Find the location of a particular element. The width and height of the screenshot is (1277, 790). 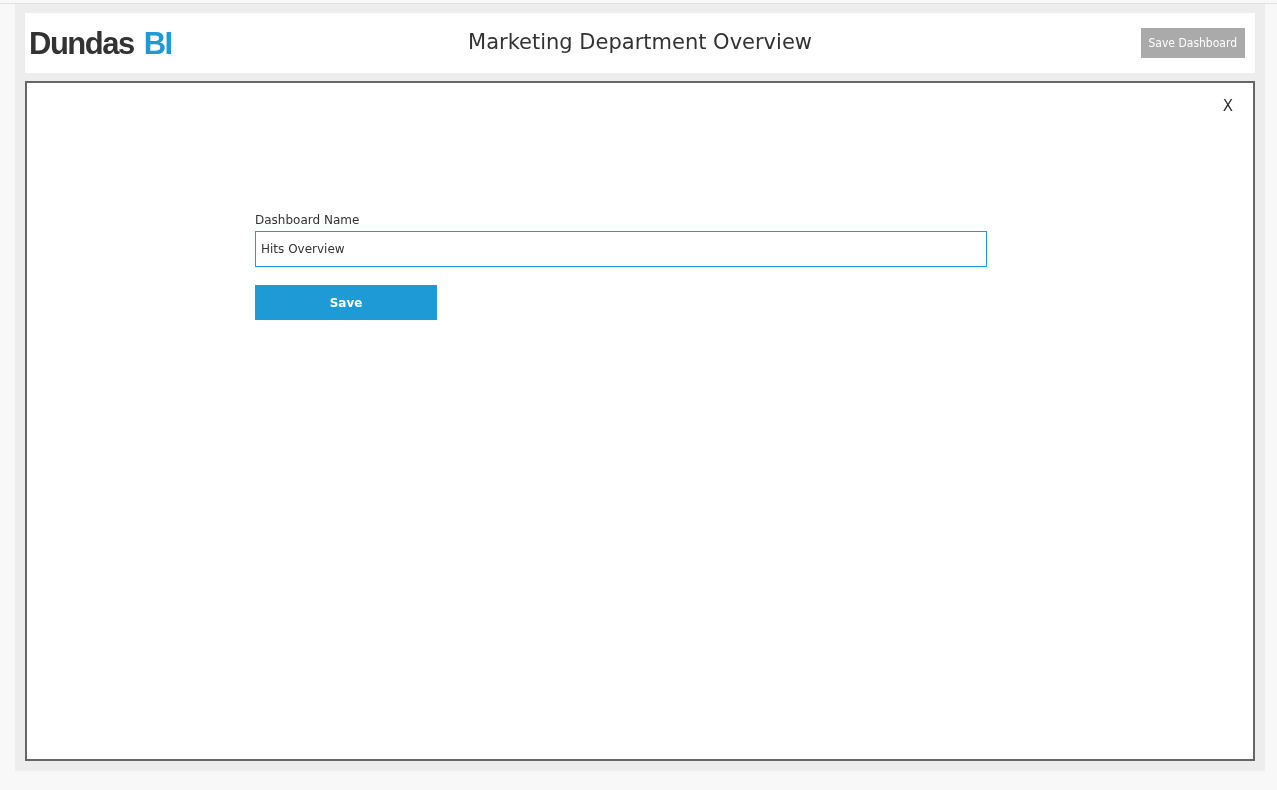

close-button: X is located at coordinates (1227, 106).